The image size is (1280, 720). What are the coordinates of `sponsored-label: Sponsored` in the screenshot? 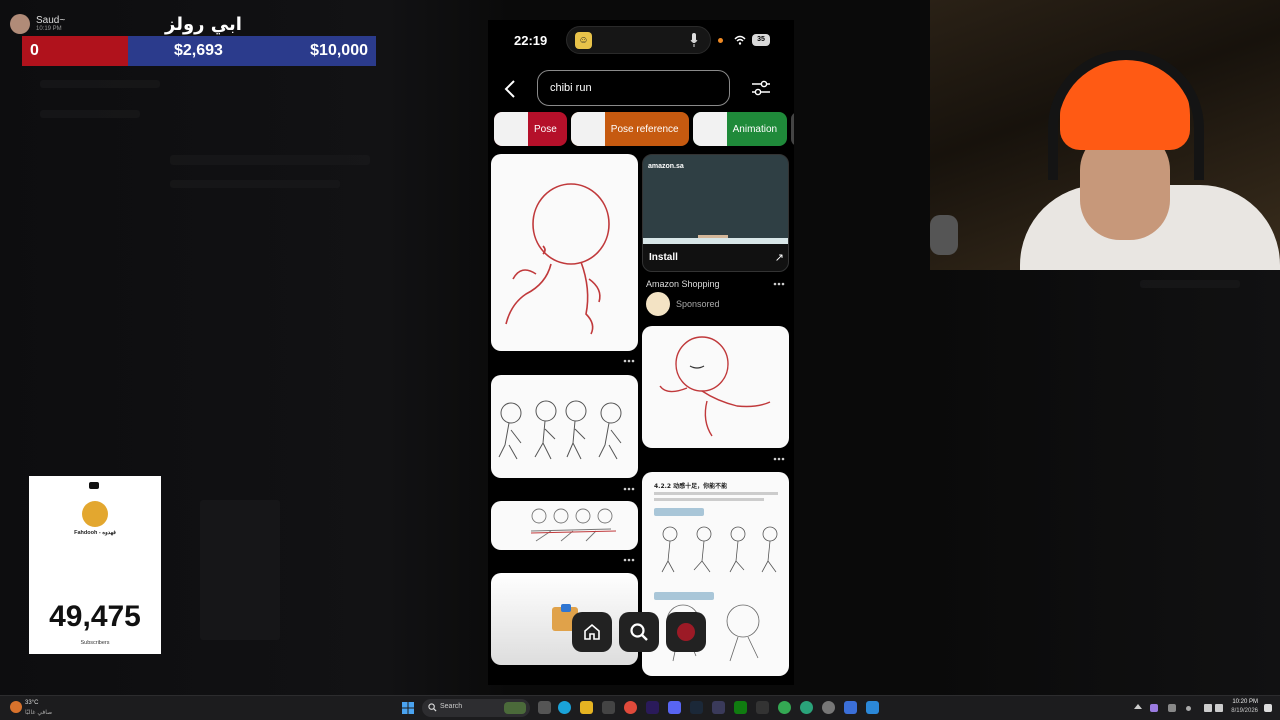 It's located at (698, 304).